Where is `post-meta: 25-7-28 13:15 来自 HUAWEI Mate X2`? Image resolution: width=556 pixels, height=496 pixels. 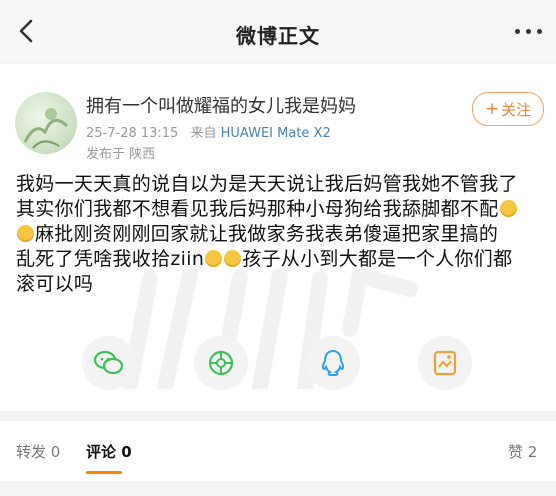
post-meta: 25-7-28 13:15 来自 HUAWEI Mate X2 is located at coordinates (208, 131).